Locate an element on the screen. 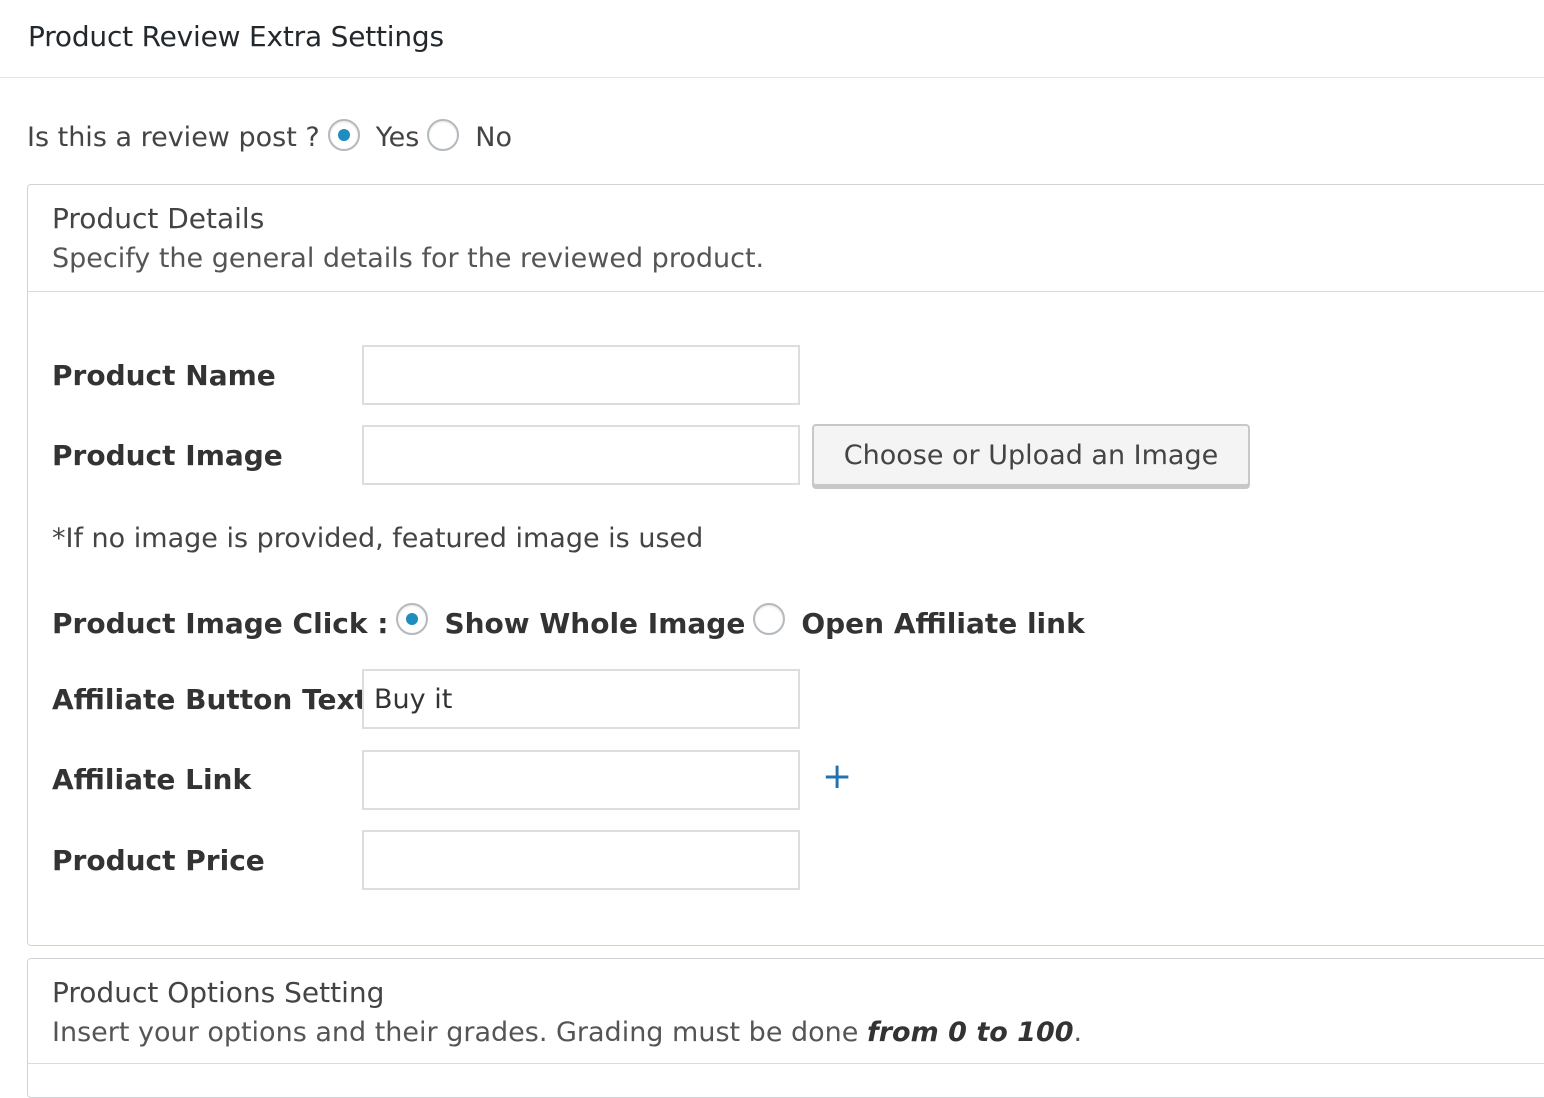 Image resolution: width=1544 pixels, height=1098 pixels. product-options-divider is located at coordinates (786, 1063).